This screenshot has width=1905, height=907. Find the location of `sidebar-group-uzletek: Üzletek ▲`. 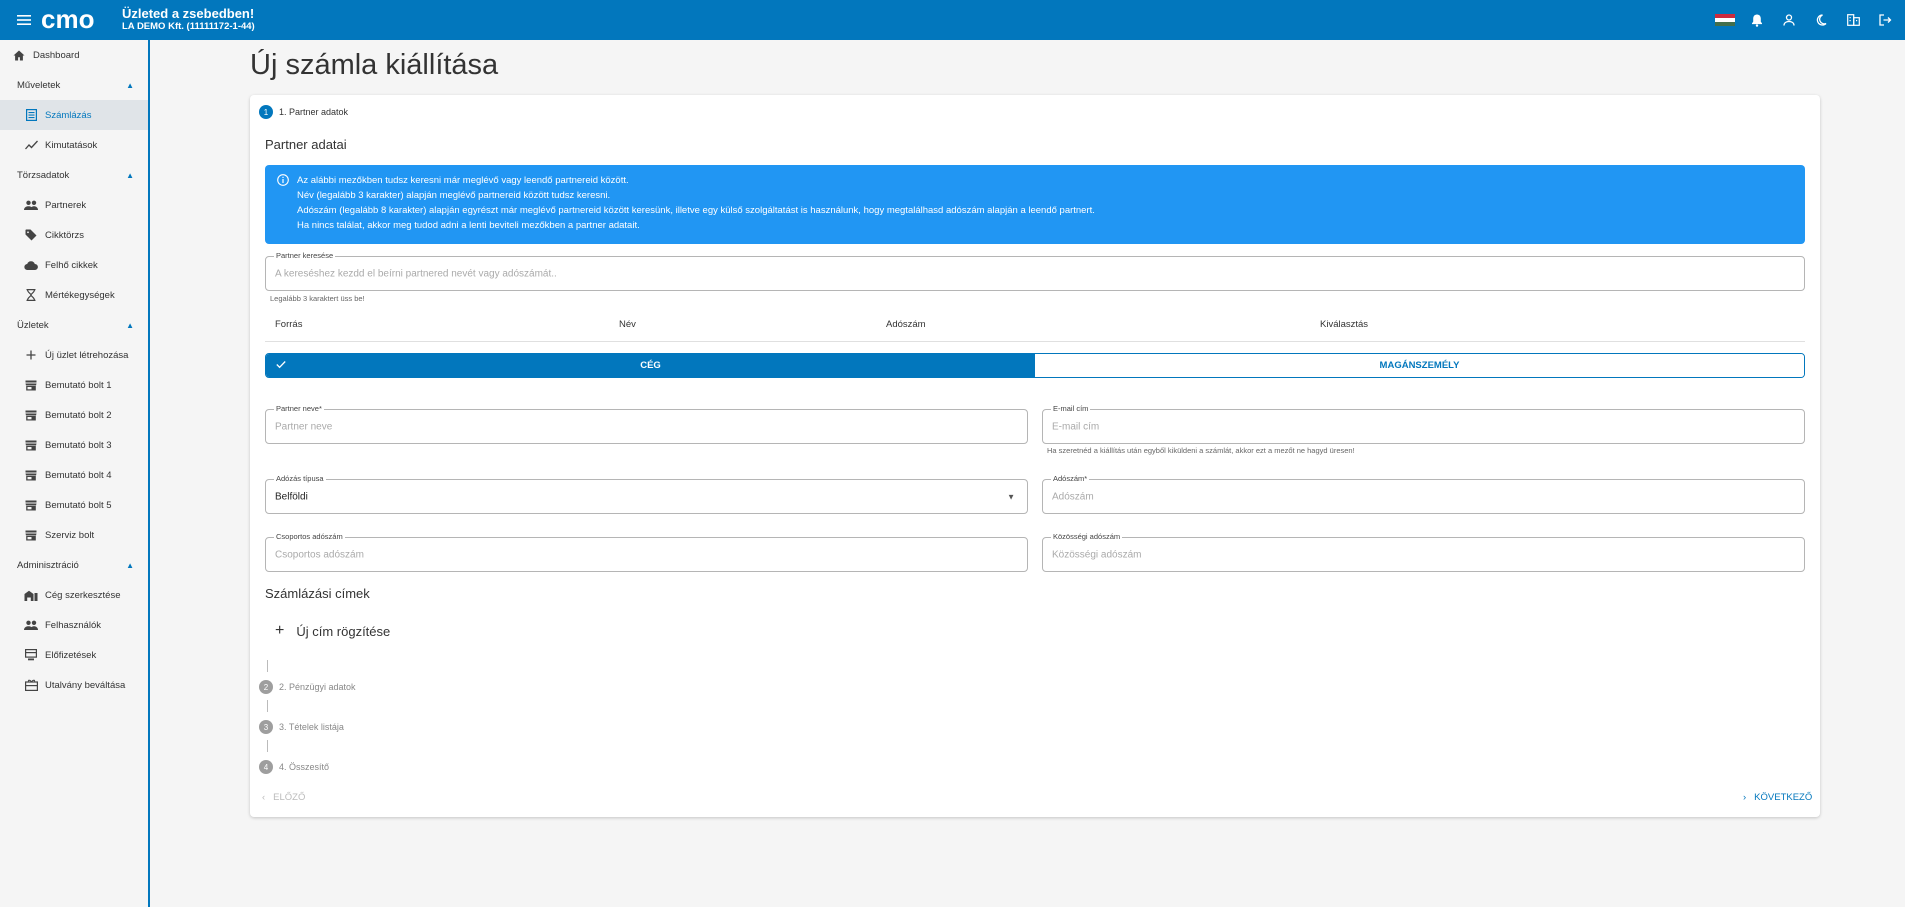

sidebar-group-uzletek: Üzletek ▲ is located at coordinates (74, 325).